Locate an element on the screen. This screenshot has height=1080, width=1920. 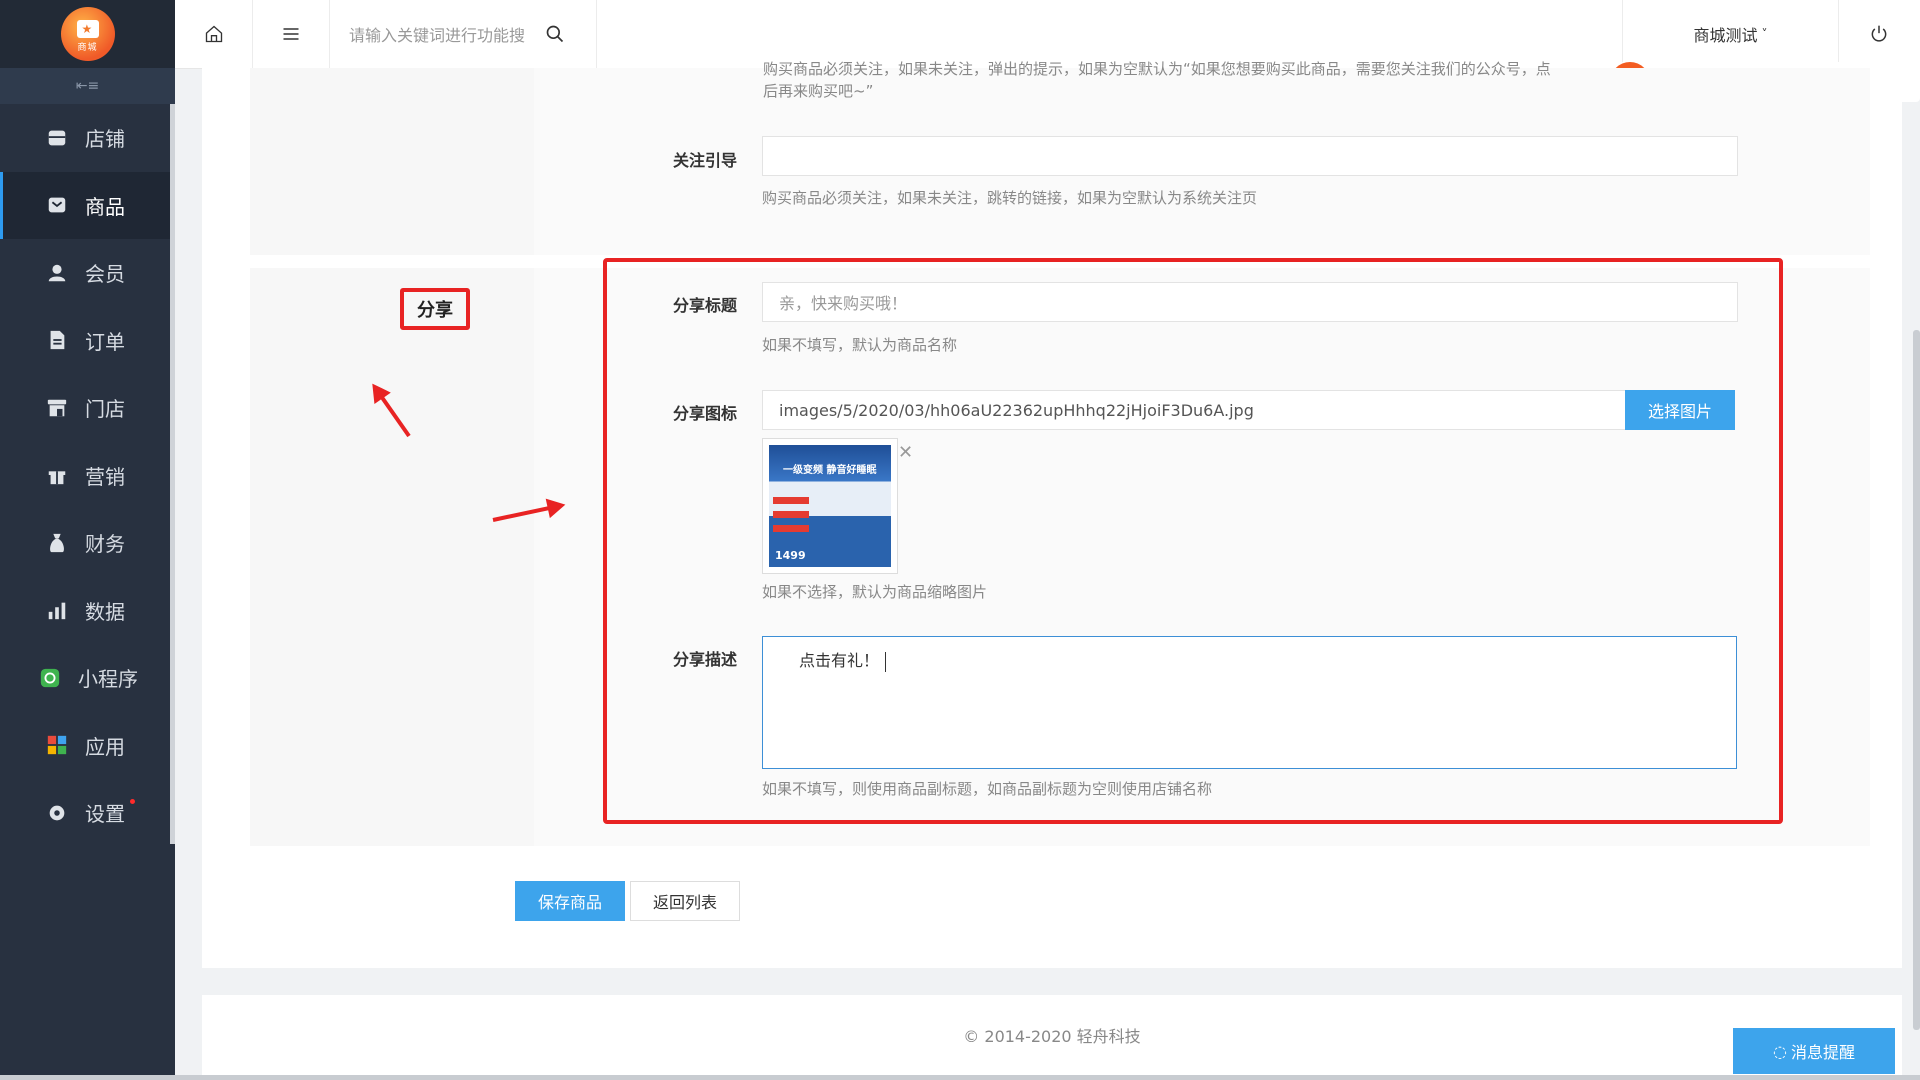
chevron-down-icon: ˅ is located at coordinates (1764, 34).